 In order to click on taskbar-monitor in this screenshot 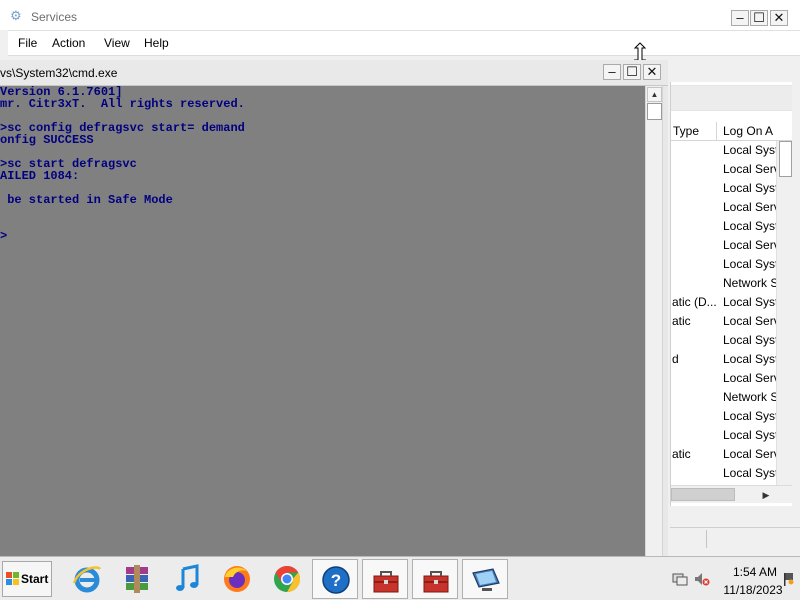, I will do `click(485, 579)`.